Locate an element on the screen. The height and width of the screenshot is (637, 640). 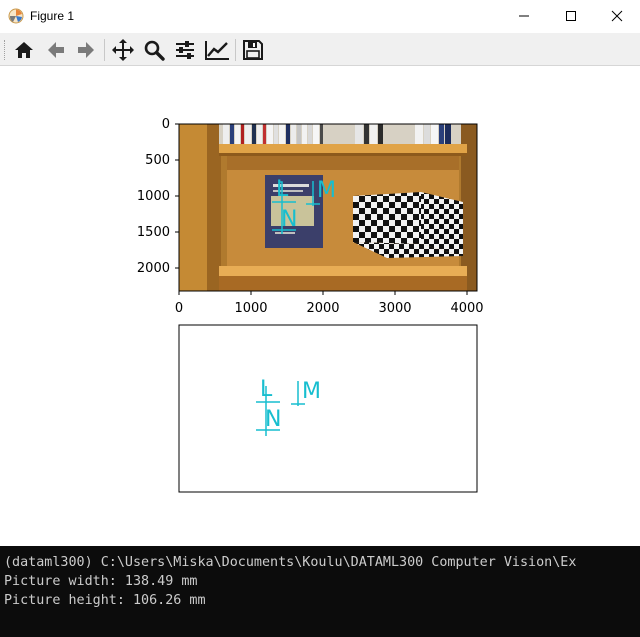
window-title: Figure 1 is located at coordinates (52, 16).